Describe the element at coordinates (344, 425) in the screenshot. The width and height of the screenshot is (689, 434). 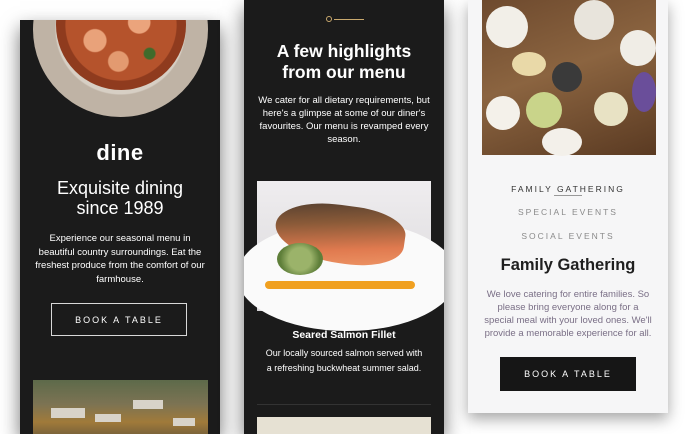
I see `next-dish-image` at that location.